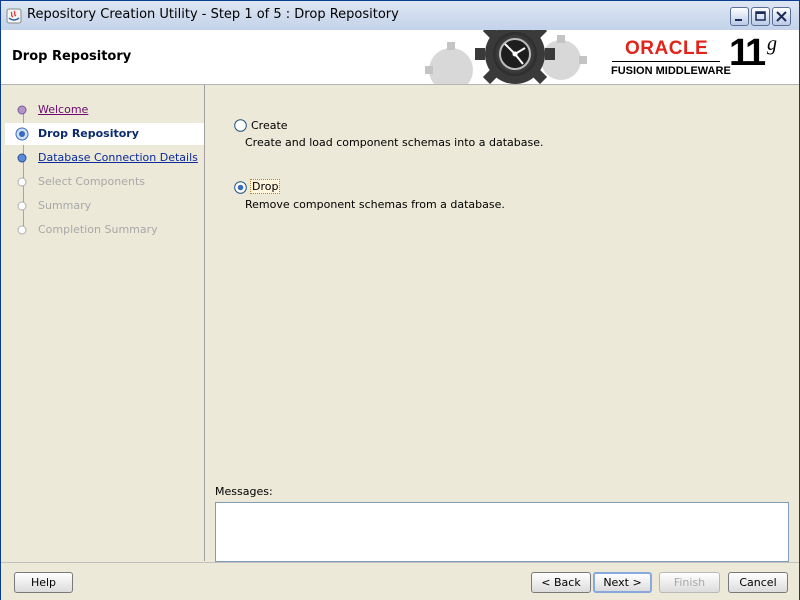  I want to click on java-app-icon, so click(14, 16).